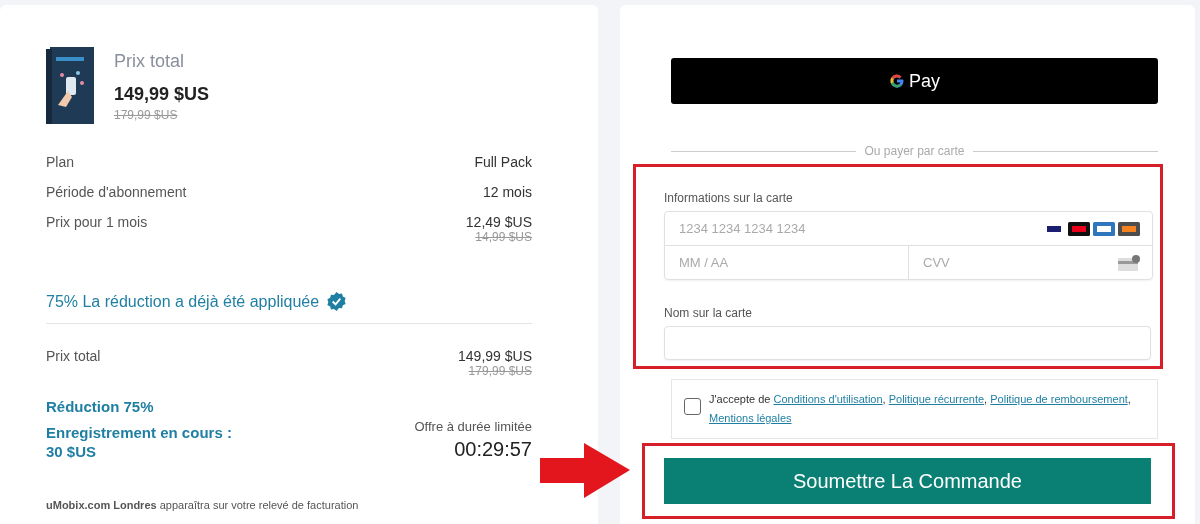 Image resolution: width=1200 pixels, height=524 pixels. Describe the element at coordinates (692, 406) in the screenshot. I see `terms-checkbox` at that location.